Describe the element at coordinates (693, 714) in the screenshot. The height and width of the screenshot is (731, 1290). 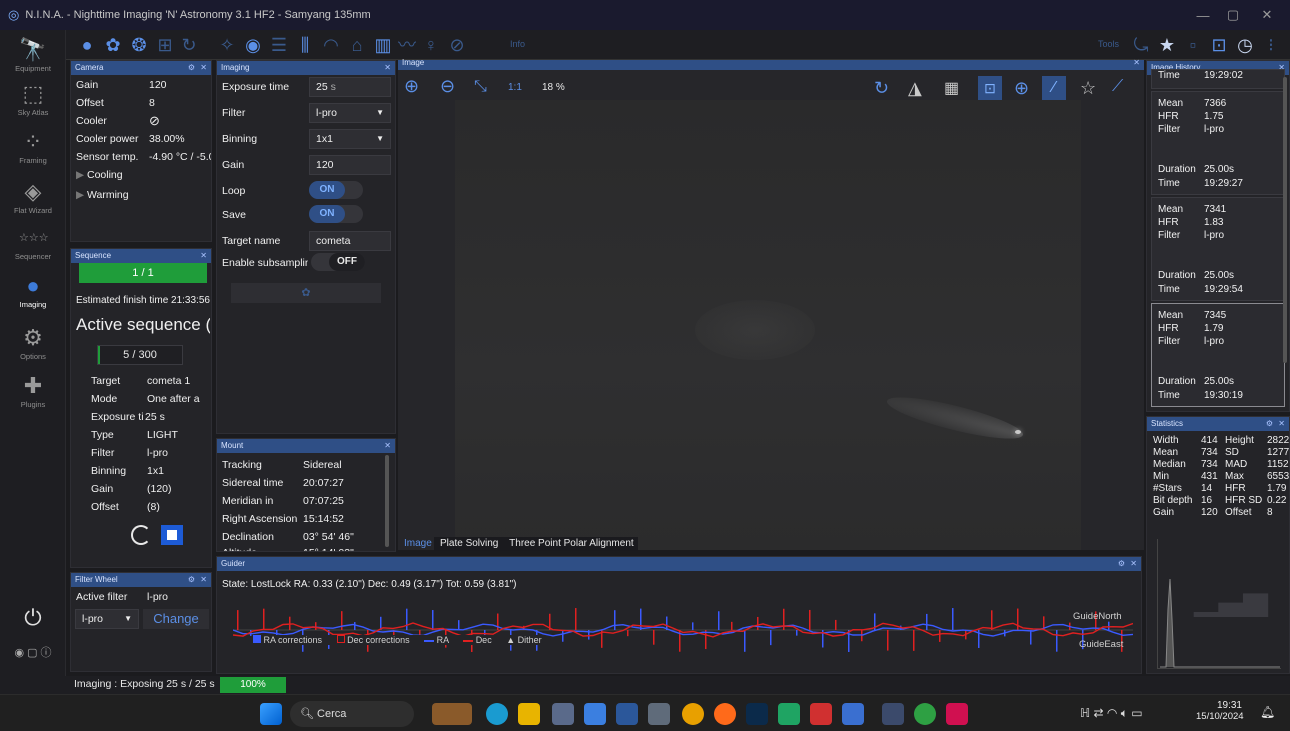
I see `chrome-icon` at that location.